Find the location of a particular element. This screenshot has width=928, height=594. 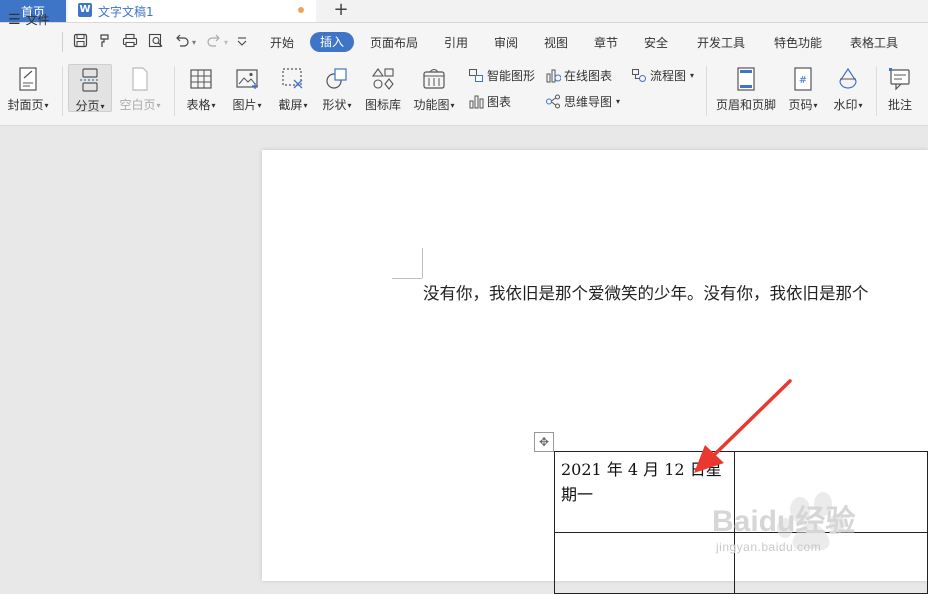

screenshot-label: 截屏 is located at coordinates (290, 105).